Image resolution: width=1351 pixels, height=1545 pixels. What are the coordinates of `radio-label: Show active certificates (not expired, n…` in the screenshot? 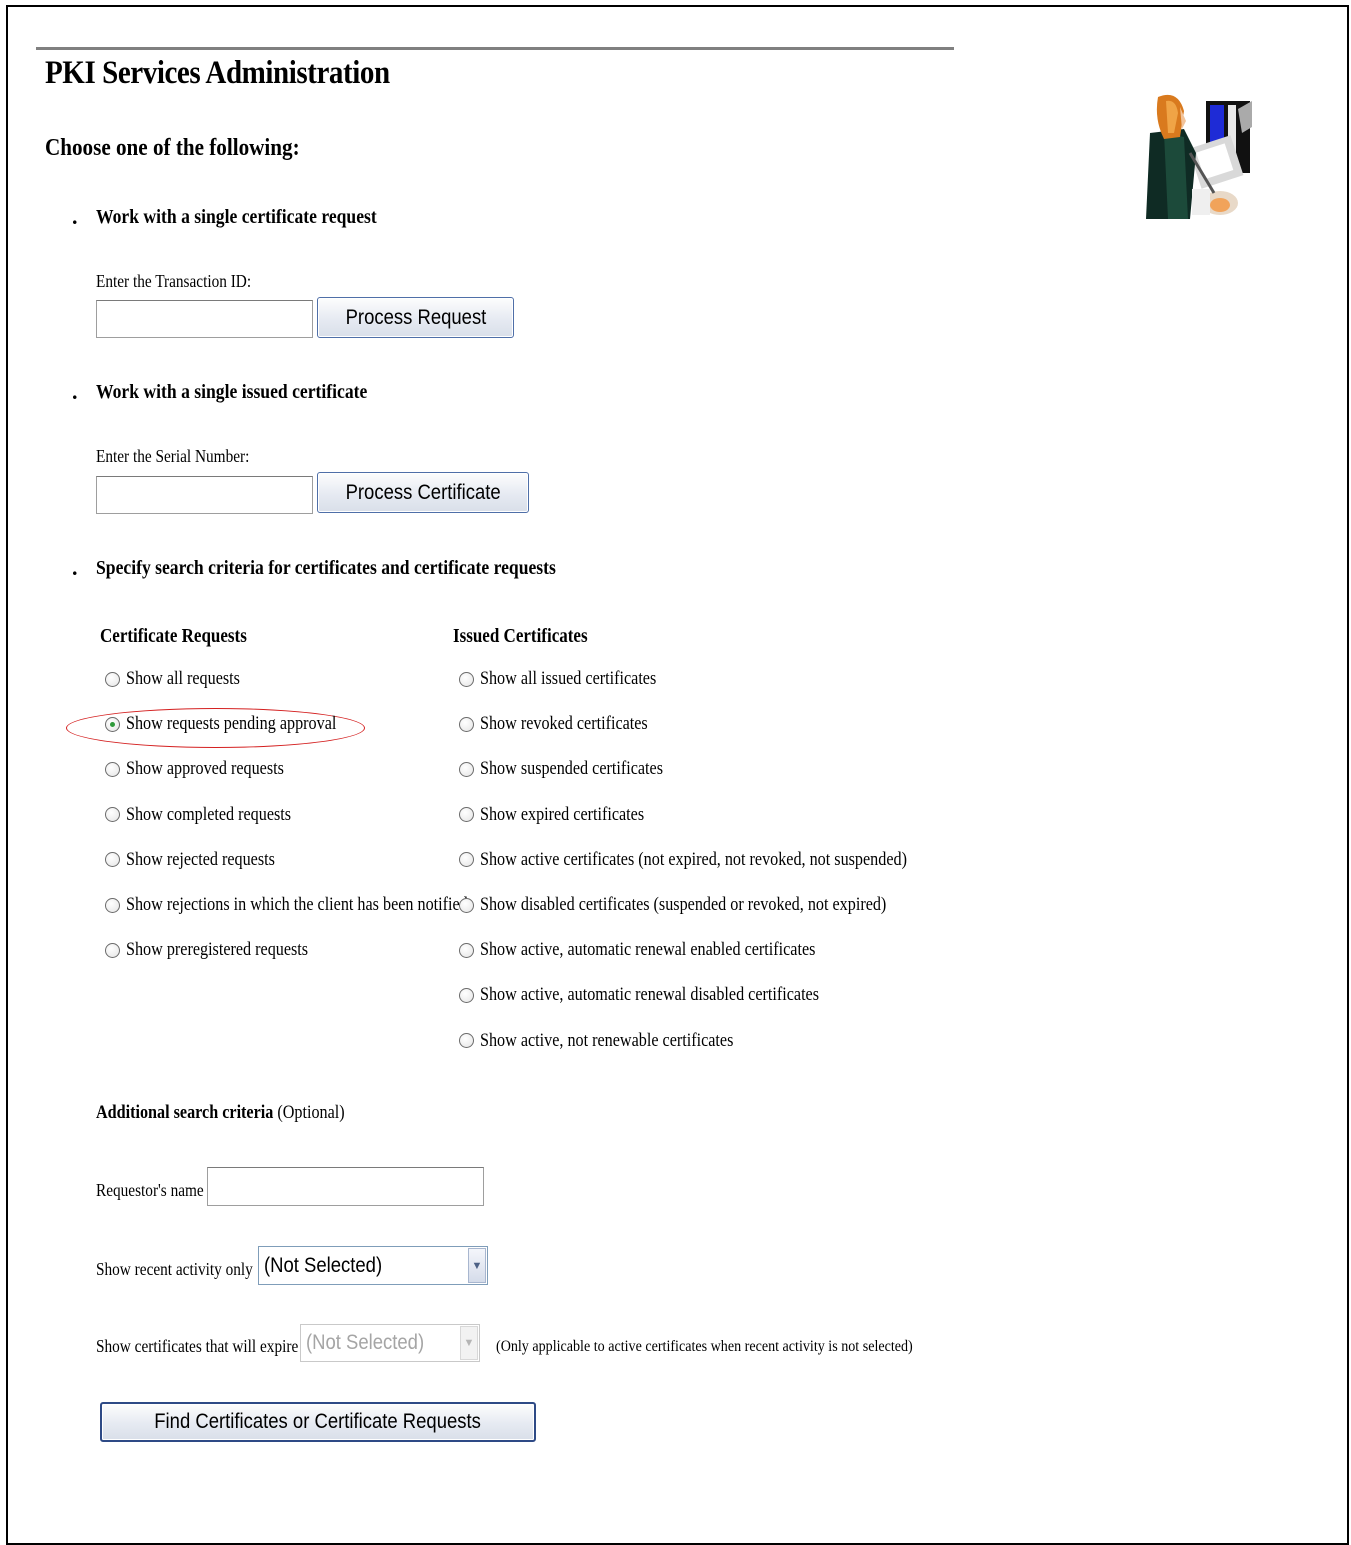 It's located at (693, 859).